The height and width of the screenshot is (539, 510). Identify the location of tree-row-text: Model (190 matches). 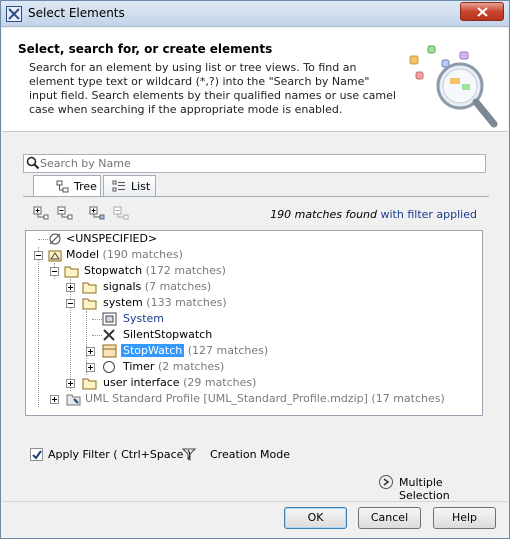
(124, 255).